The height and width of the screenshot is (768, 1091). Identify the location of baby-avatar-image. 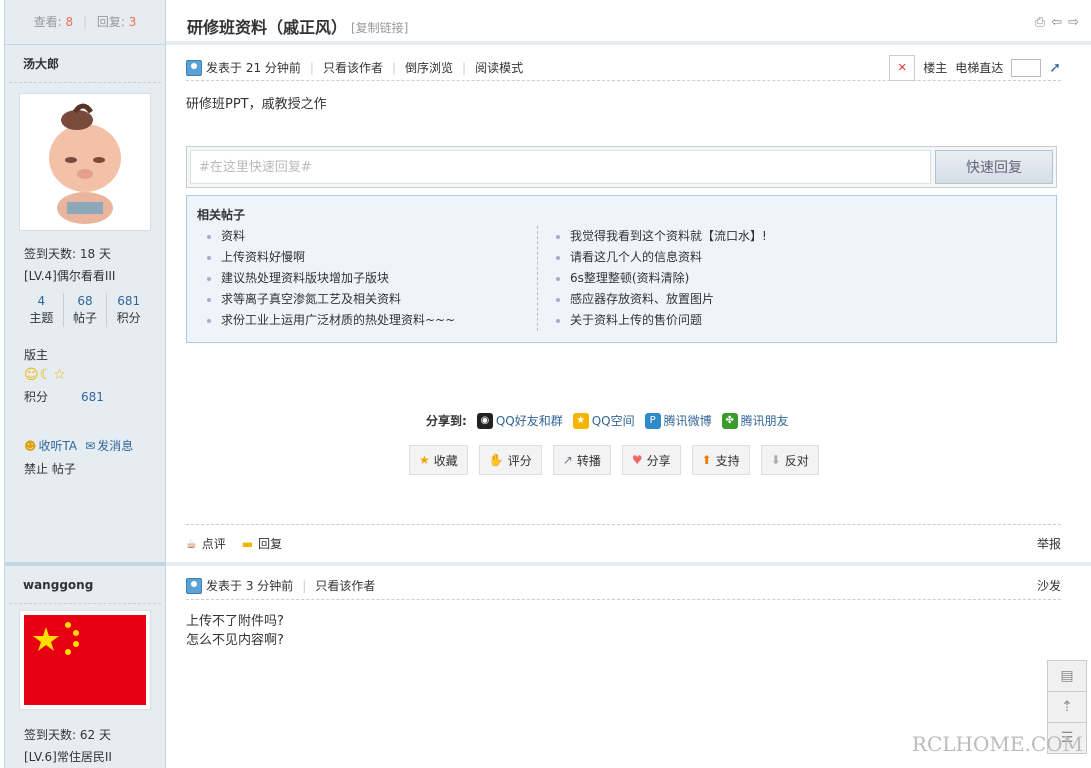
(85, 163).